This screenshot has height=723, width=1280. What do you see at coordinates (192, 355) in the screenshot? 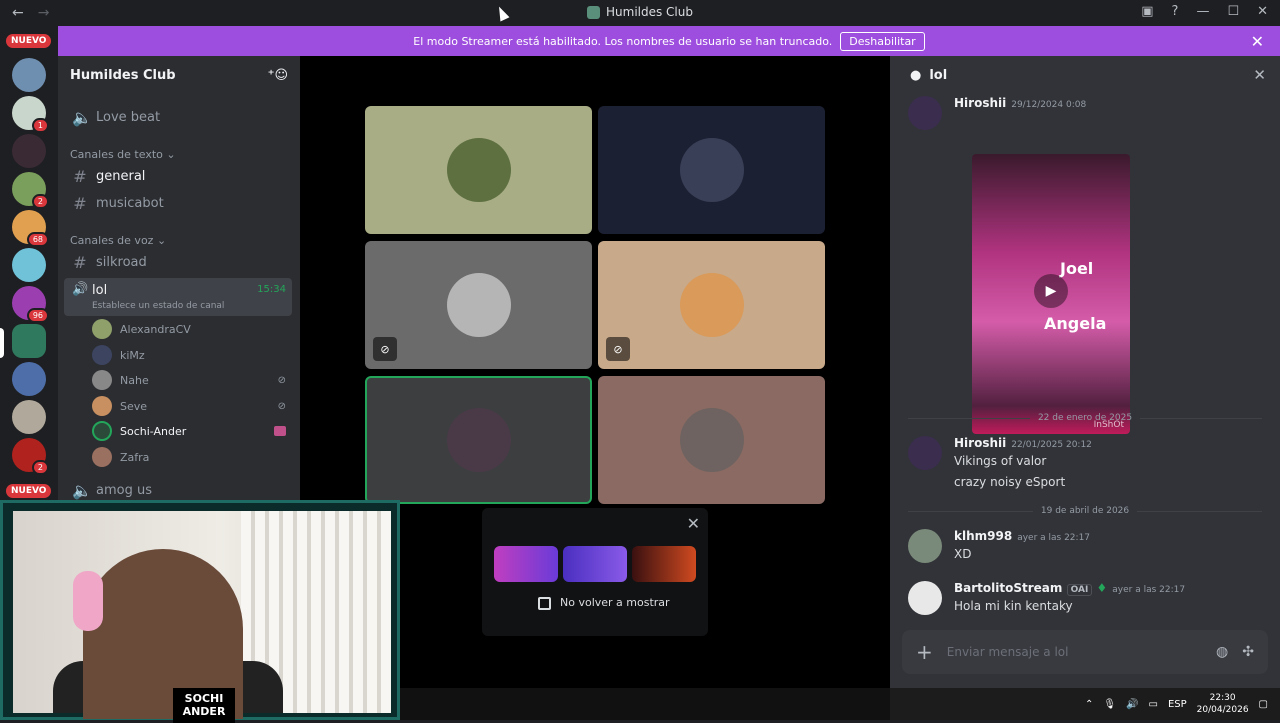
I see `voice-user: kiMz` at bounding box center [192, 355].